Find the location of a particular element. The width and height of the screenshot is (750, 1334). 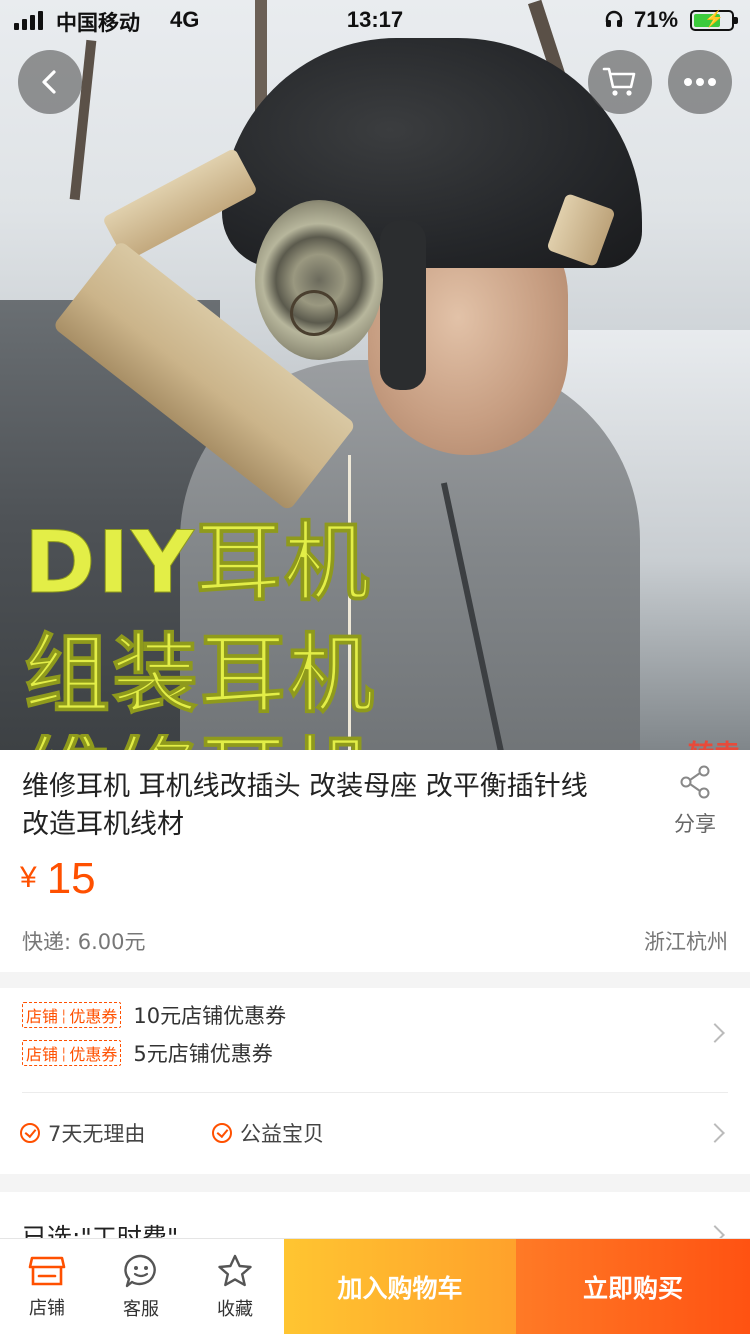

coupon-row: 店铺 ¦ 优惠券 10元店铺优惠券 is located at coordinates (154, 1015).